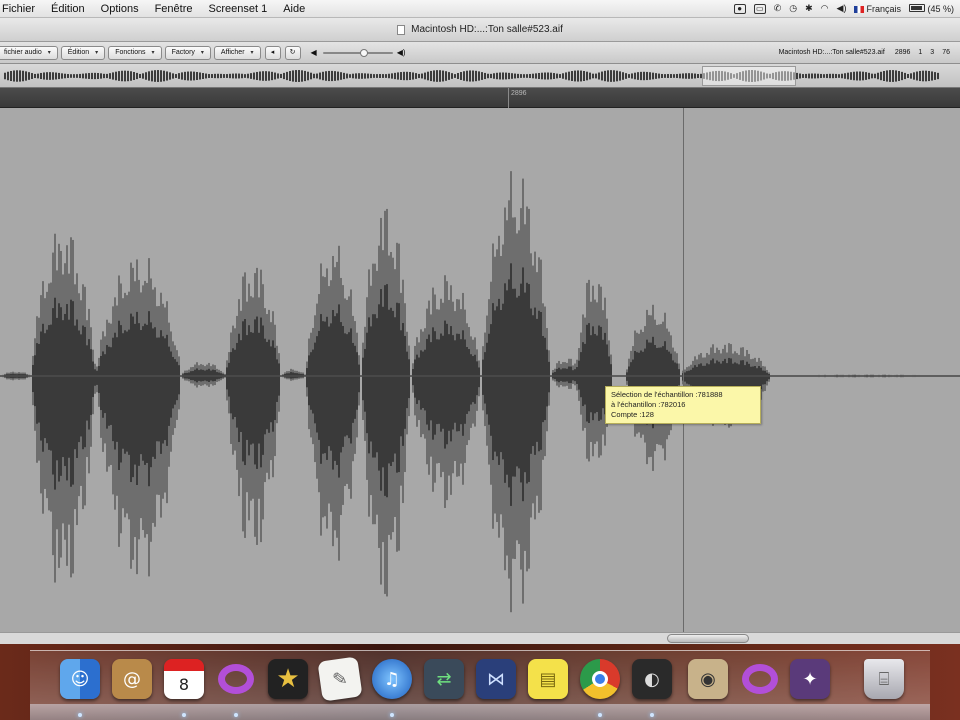 The width and height of the screenshot is (960, 720). What do you see at coordinates (120, 9) in the screenshot?
I see `menu-options: Options` at bounding box center [120, 9].